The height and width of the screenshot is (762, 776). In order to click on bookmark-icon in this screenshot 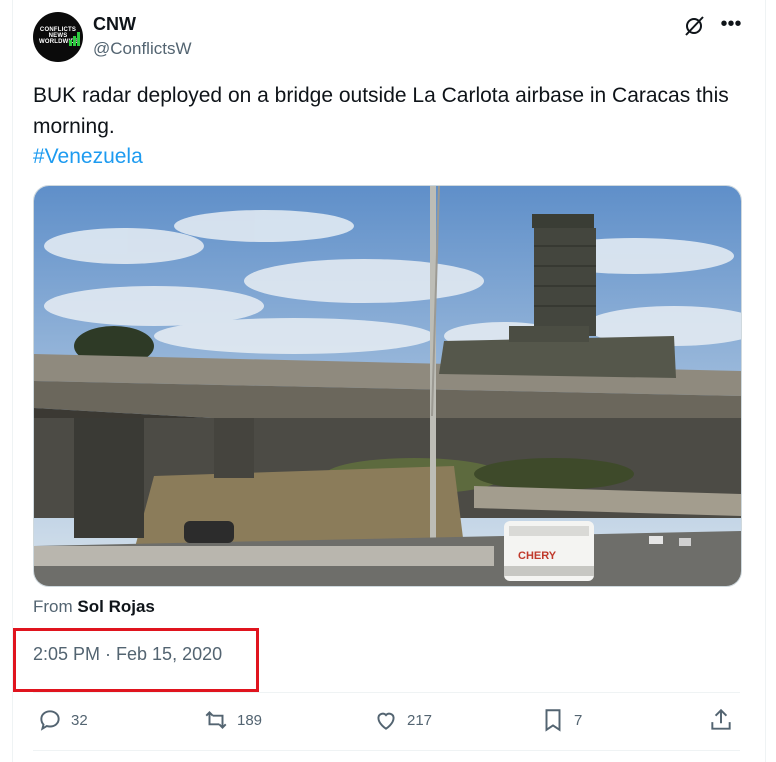, I will do `click(553, 720)`.